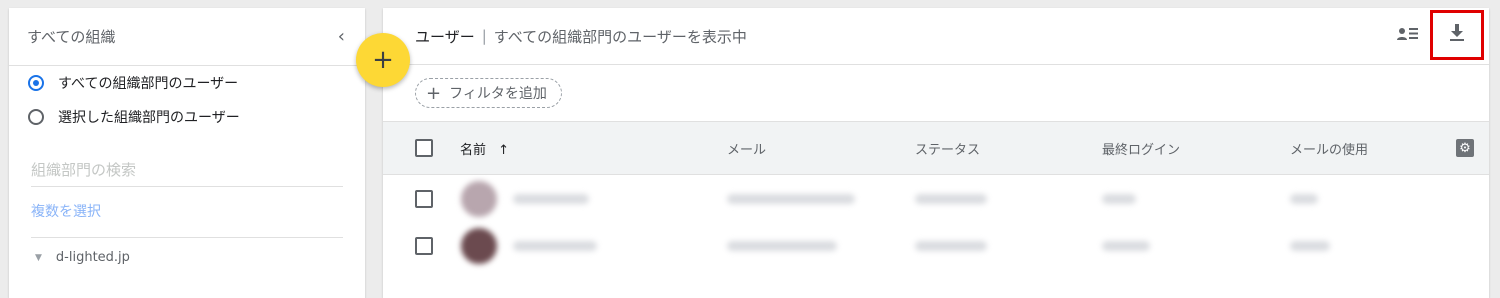  Describe the element at coordinates (1141, 148) in the screenshot. I see `column-header-last-login: 最終ログイン` at that location.